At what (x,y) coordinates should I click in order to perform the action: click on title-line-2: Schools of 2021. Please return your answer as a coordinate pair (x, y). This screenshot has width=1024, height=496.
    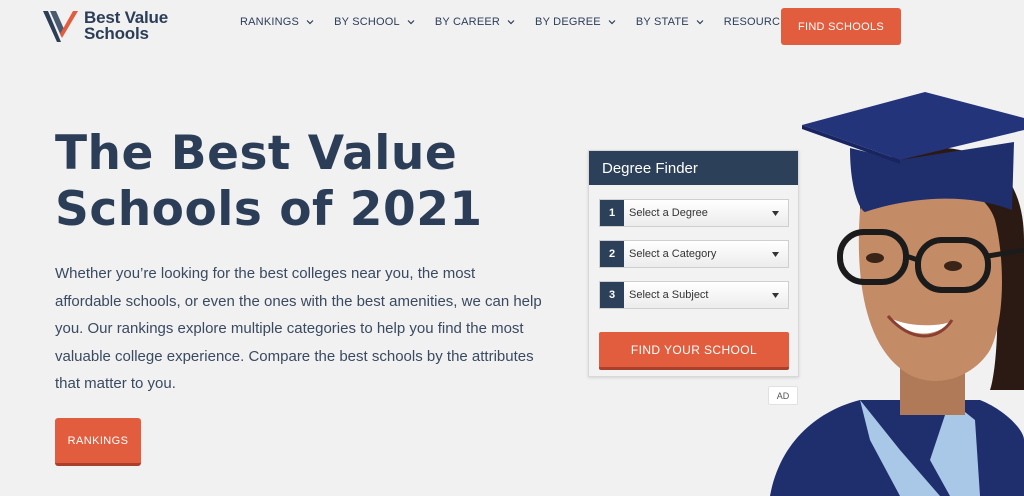
    Looking at the image, I should click on (269, 209).